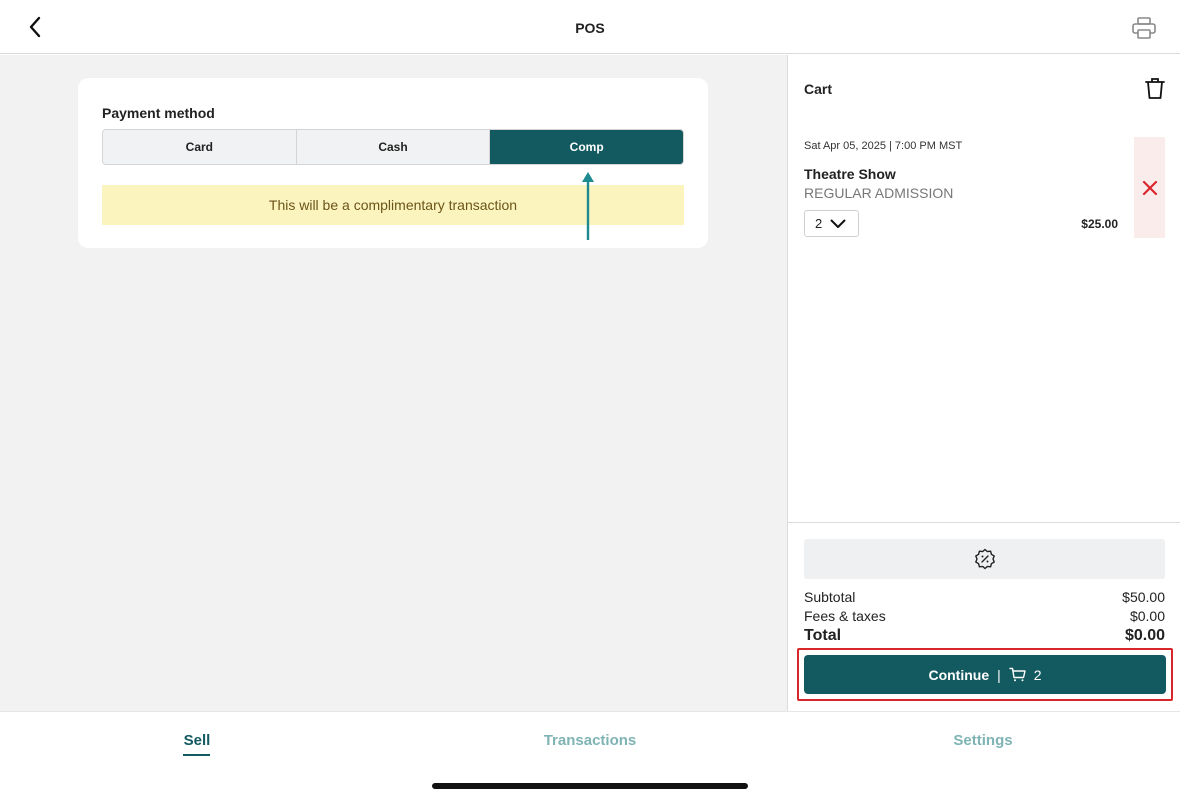  I want to click on item-price: $25.00, so click(1099, 224).